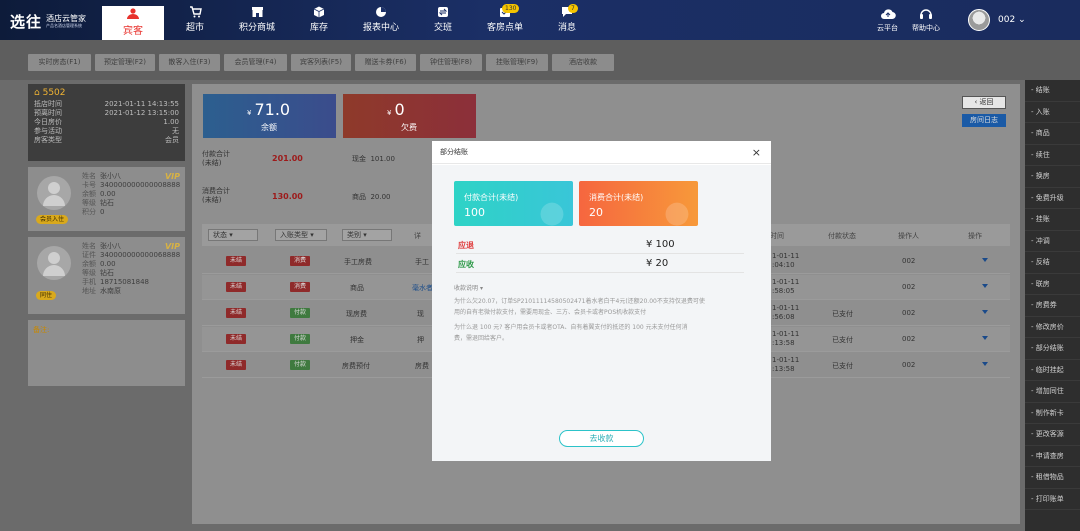 This screenshot has height=531, width=1080. I want to click on receivable-value: ¥ 20, so click(657, 263).